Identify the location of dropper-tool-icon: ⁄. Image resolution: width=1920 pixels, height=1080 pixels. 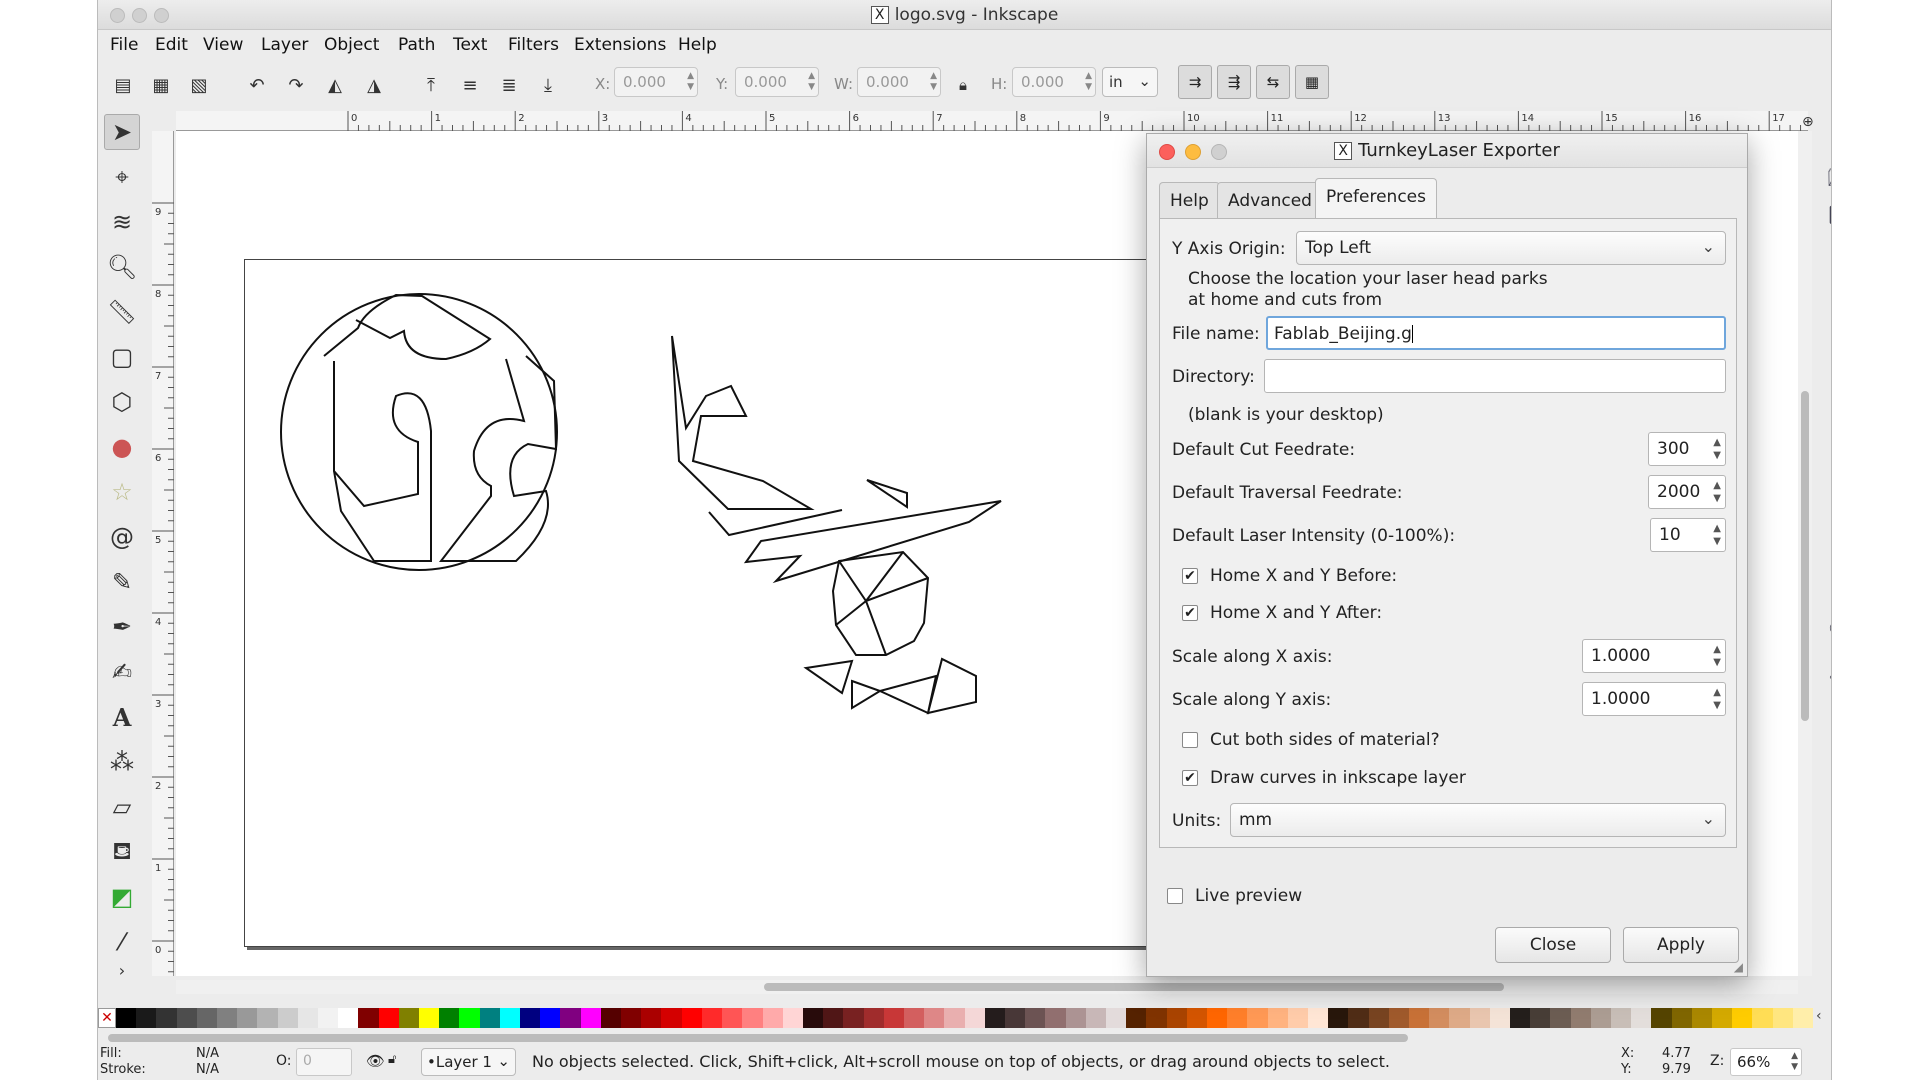
(122, 942).